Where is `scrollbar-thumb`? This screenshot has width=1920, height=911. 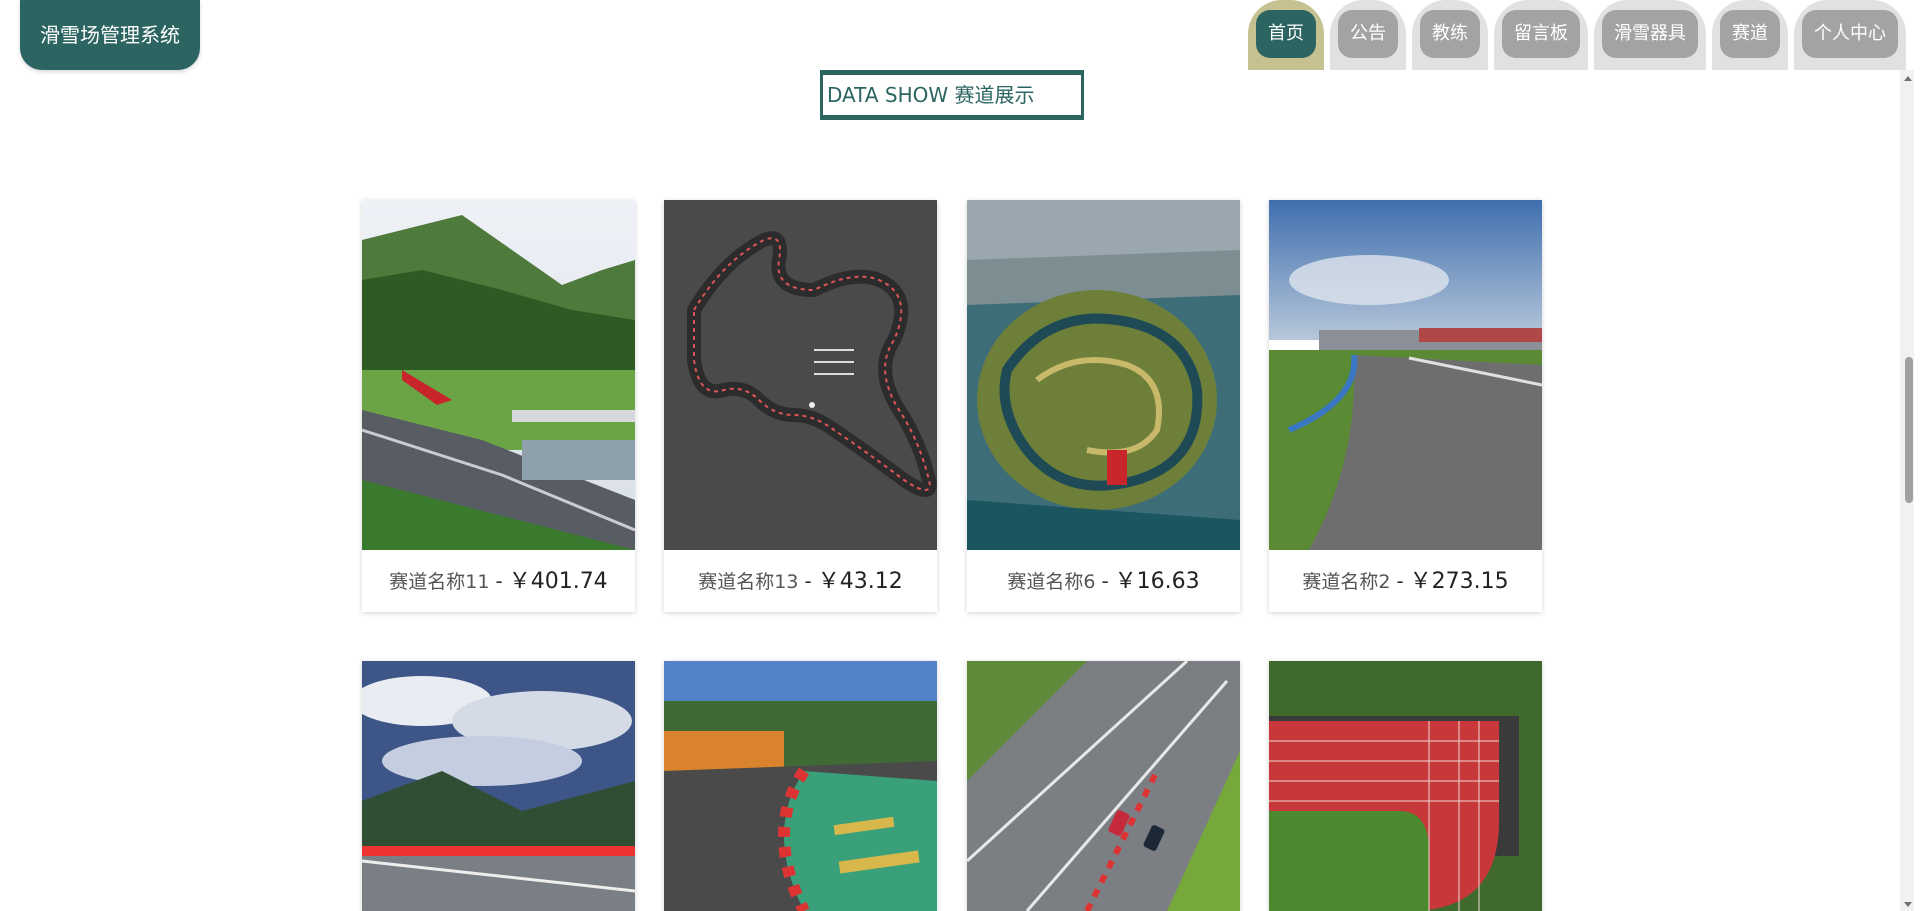 scrollbar-thumb is located at coordinates (1909, 430).